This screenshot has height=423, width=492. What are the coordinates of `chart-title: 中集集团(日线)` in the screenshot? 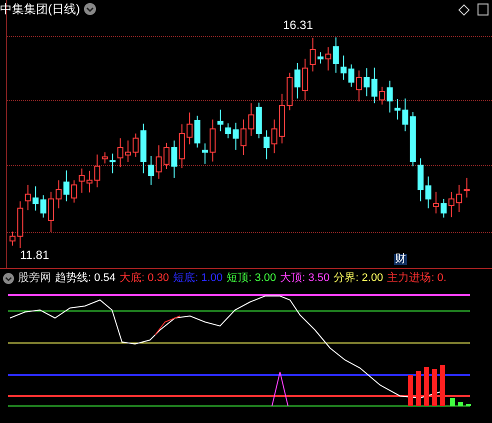 It's located at (40, 9).